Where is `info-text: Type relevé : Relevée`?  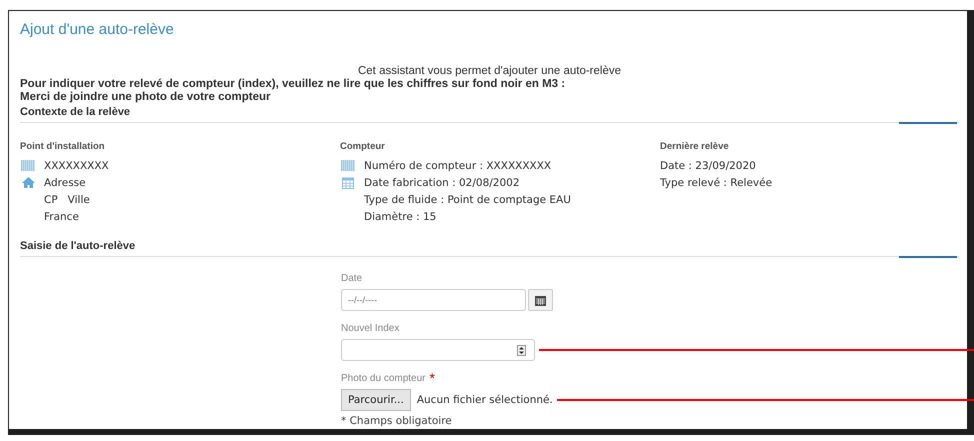 info-text: Type relevé : Relevée is located at coordinates (716, 182).